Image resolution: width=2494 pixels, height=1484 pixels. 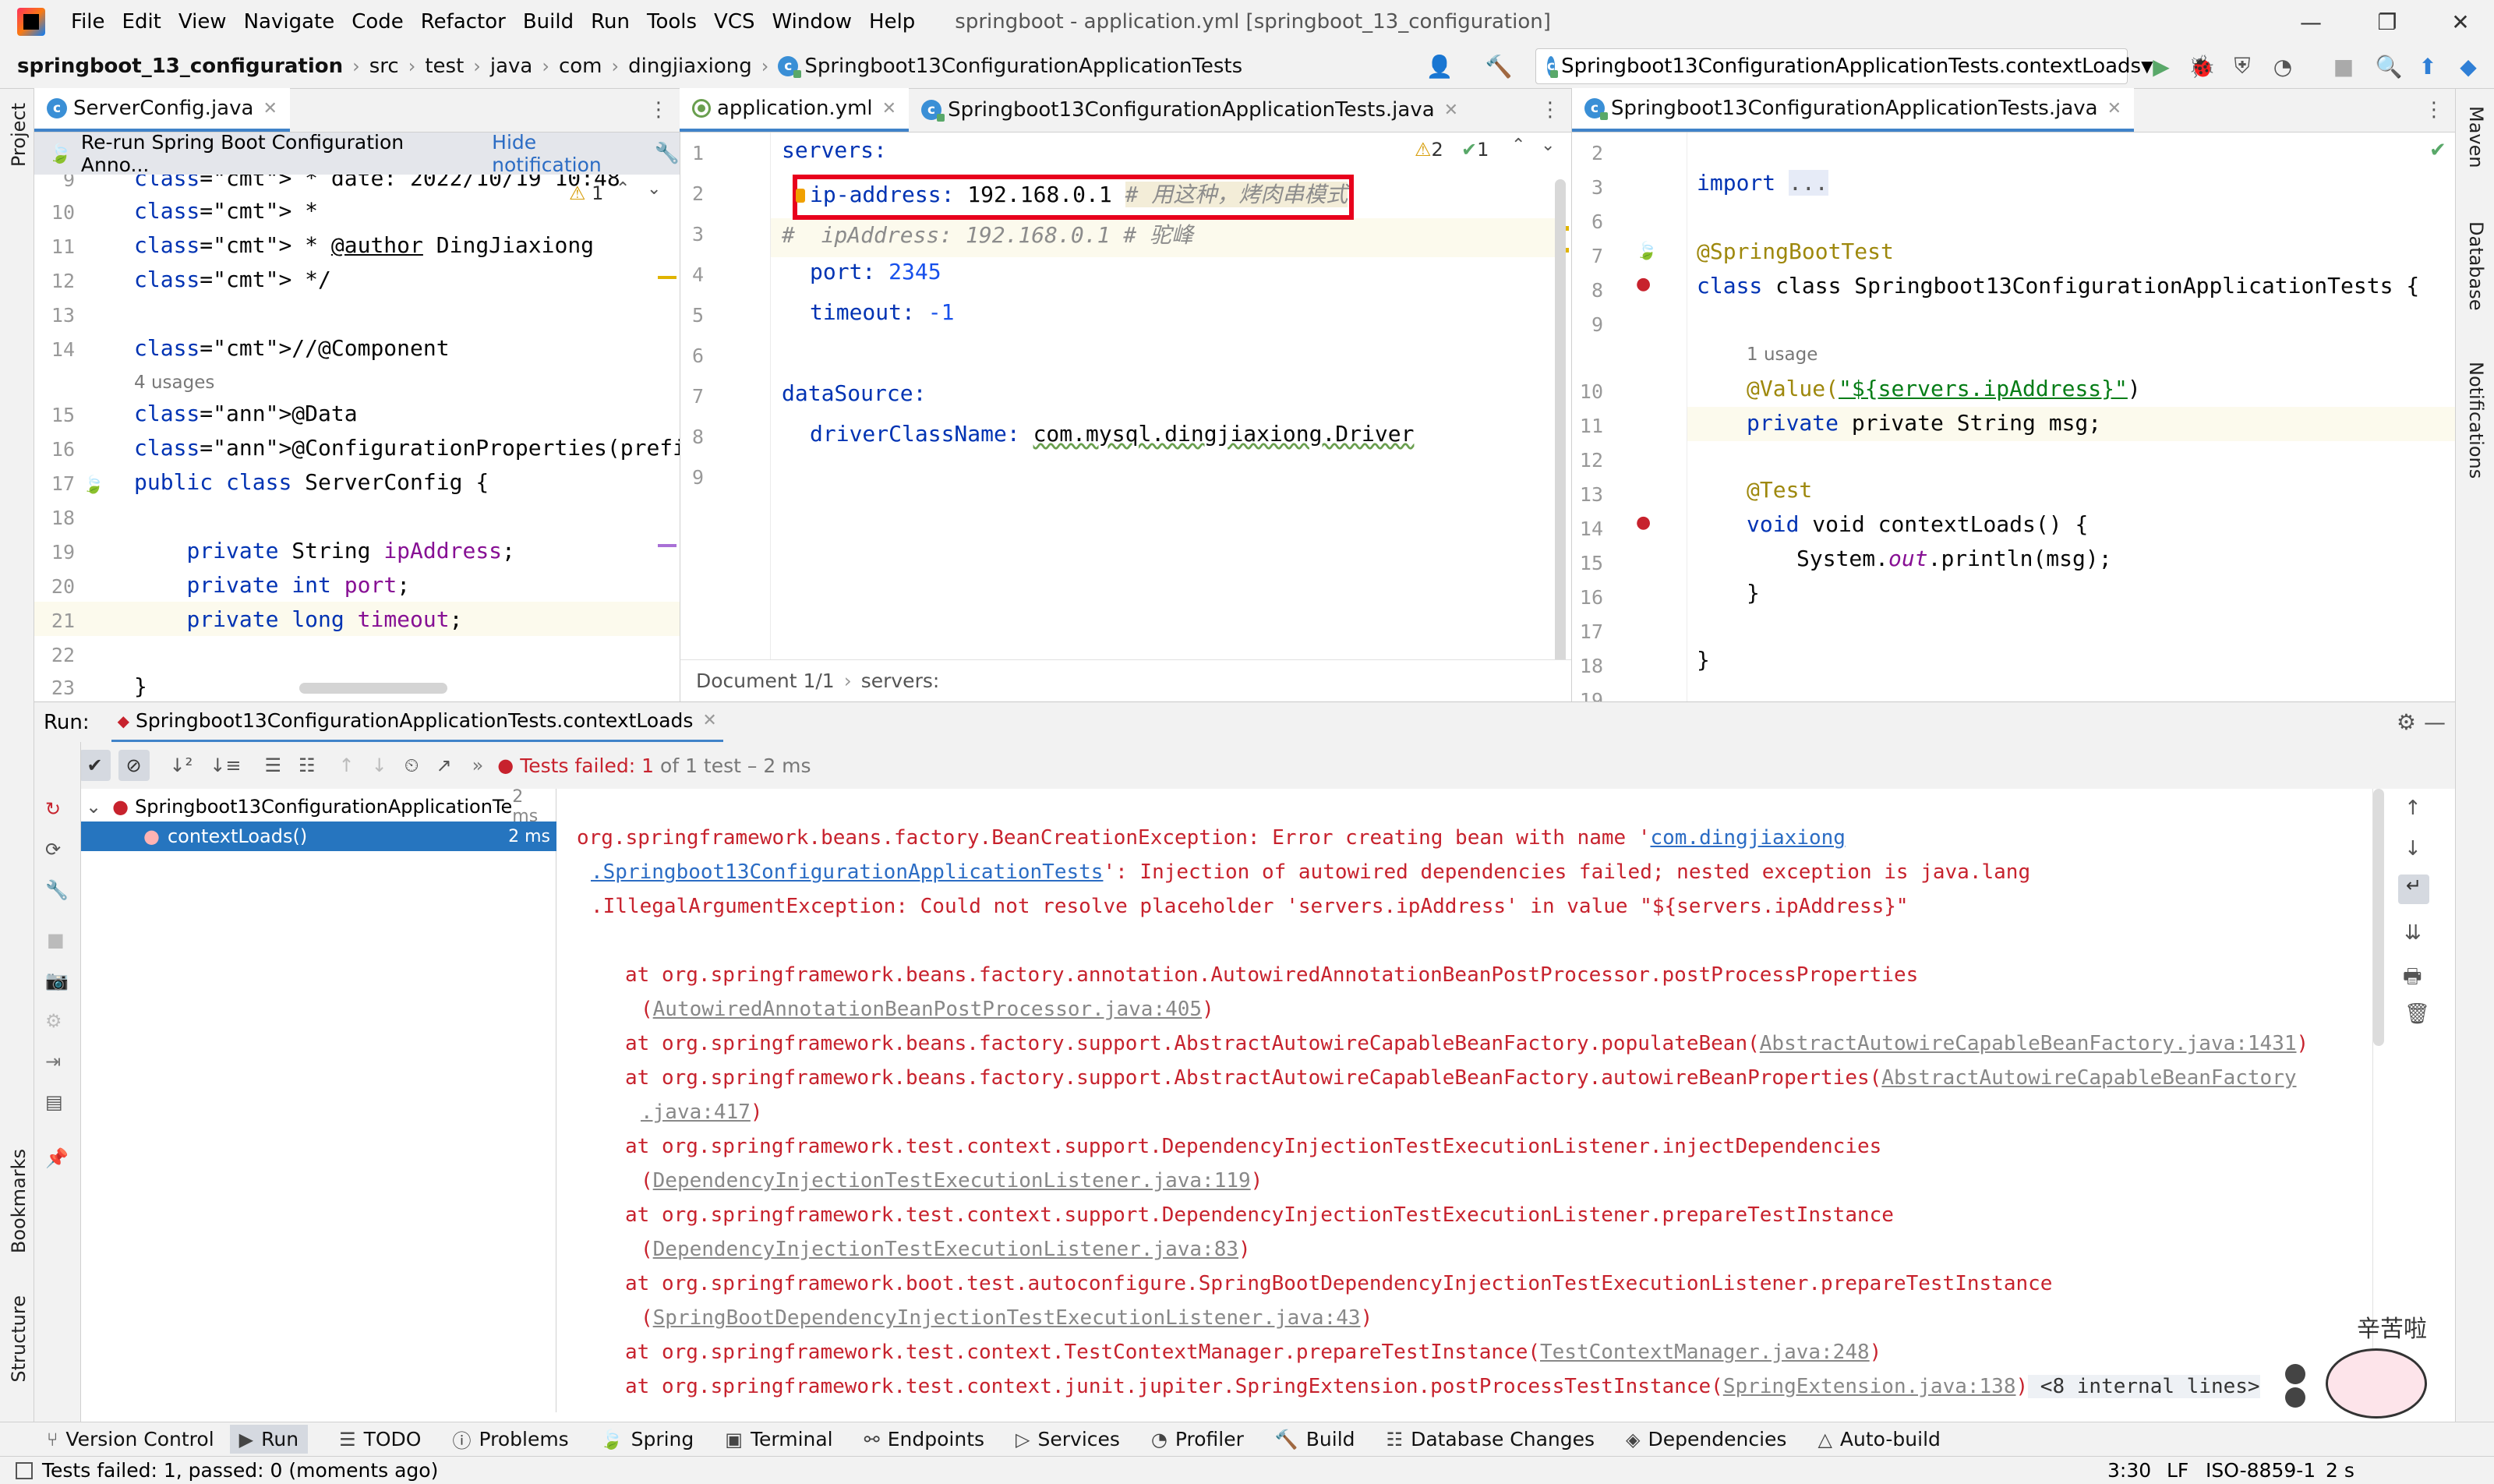 What do you see at coordinates (566, 153) in the screenshot?
I see `hide-notification-link: Hide notification` at bounding box center [566, 153].